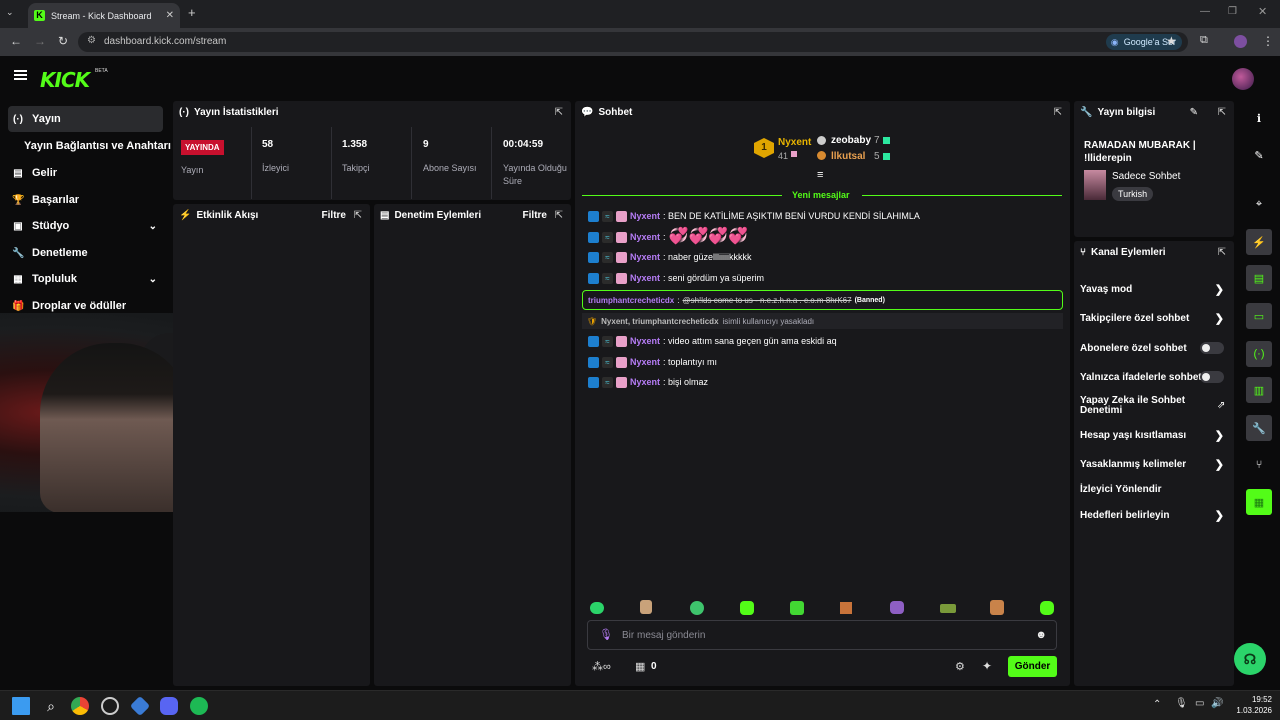  Describe the element at coordinates (1199, 703) in the screenshot. I see `network-icon: ▭` at that location.